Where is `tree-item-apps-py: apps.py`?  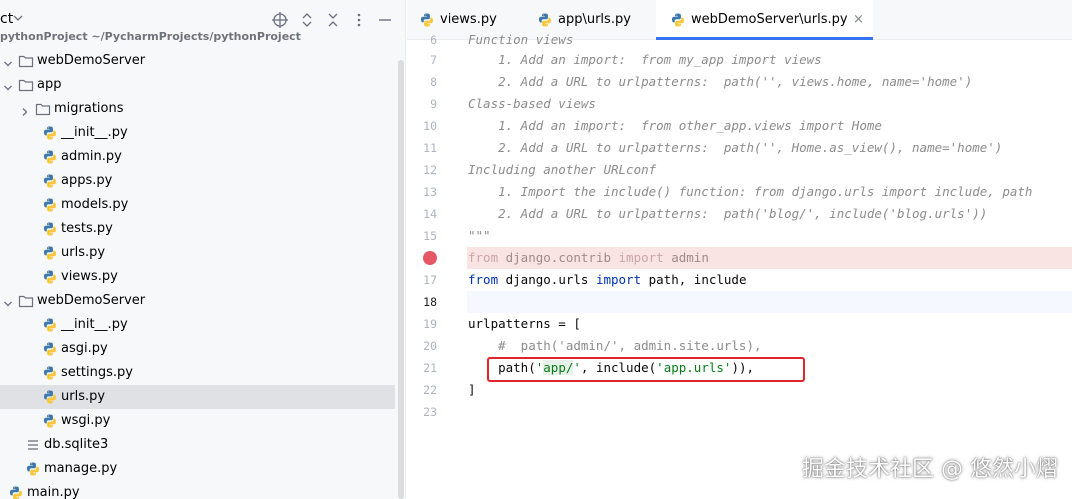 tree-item-apps-py: apps.py is located at coordinates (197, 181).